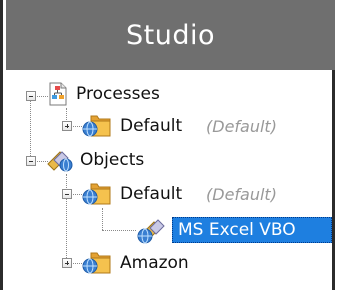  I want to click on tree-item-objects: Objects, so click(112, 160).